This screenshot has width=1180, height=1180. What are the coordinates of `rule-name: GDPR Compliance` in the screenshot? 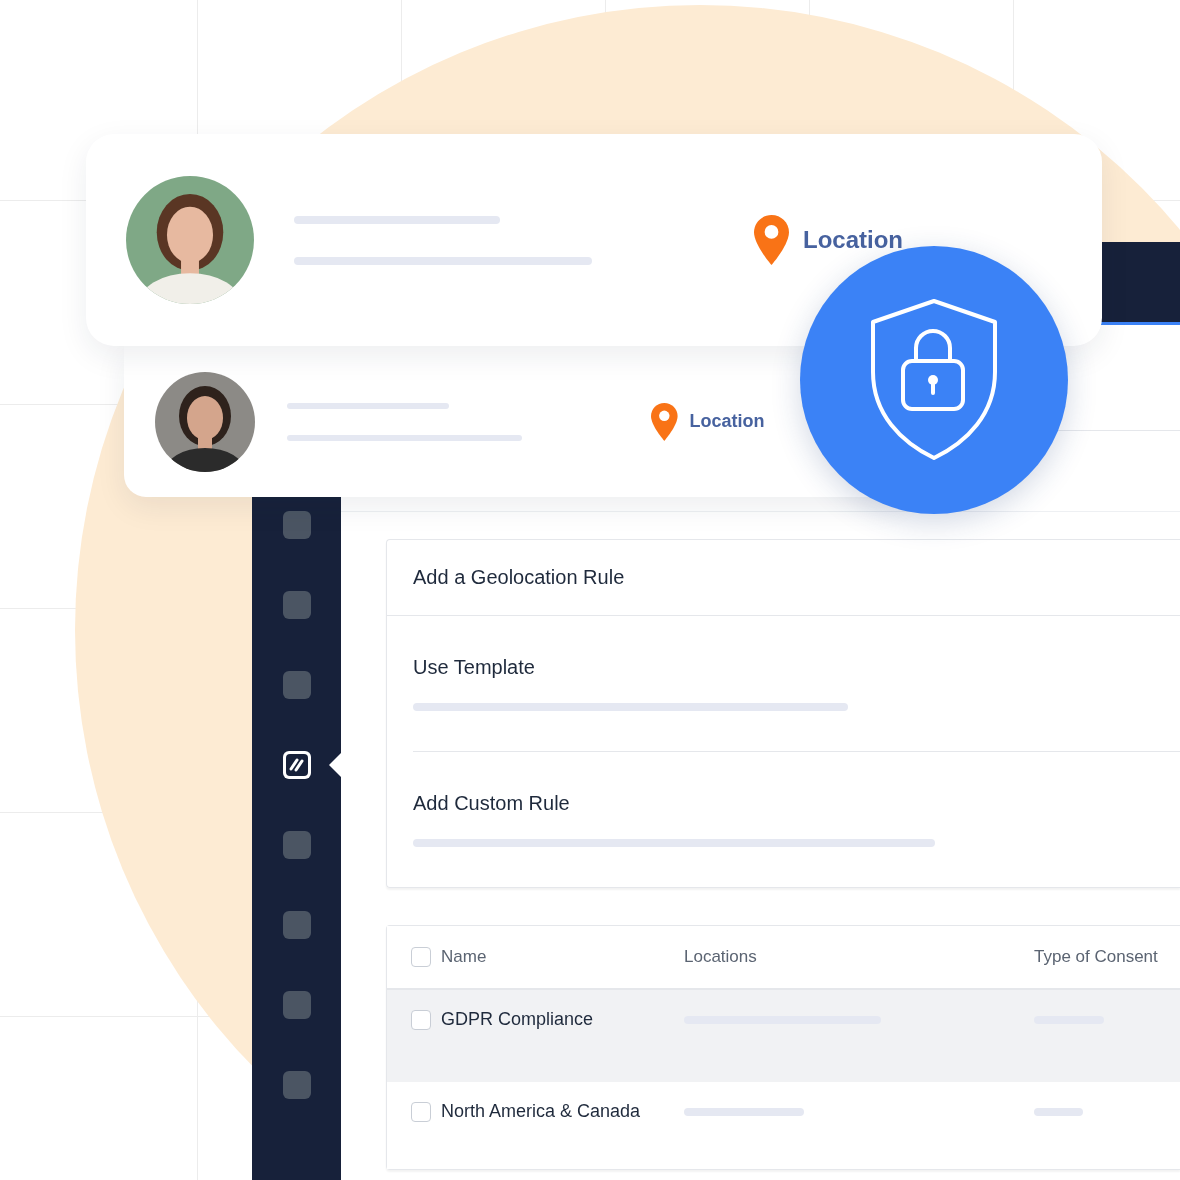 It's located at (517, 1019).